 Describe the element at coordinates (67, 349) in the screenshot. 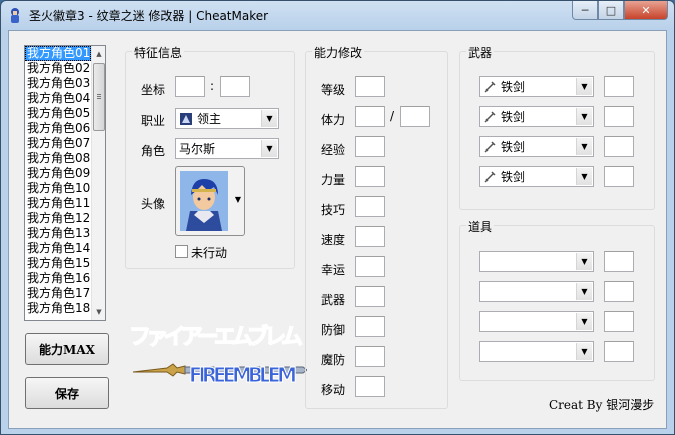

I see `max-ability-button: 能力MAX` at that location.